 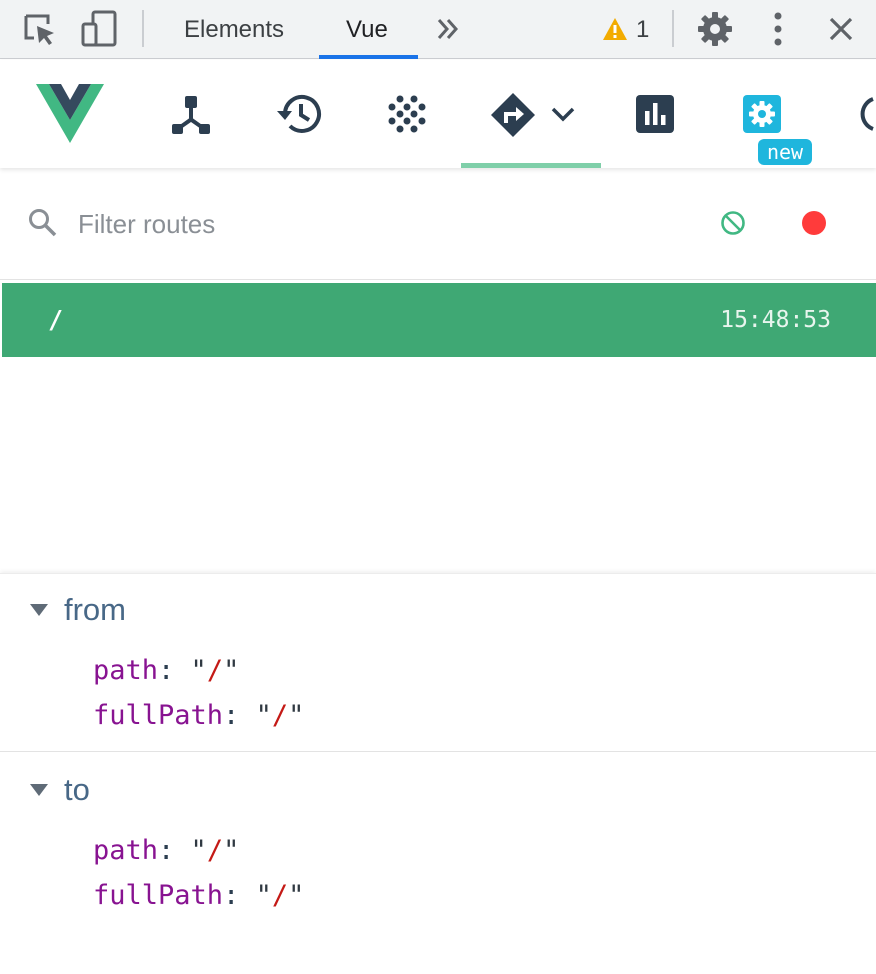 I want to click on new-badge: new, so click(x=785, y=152).